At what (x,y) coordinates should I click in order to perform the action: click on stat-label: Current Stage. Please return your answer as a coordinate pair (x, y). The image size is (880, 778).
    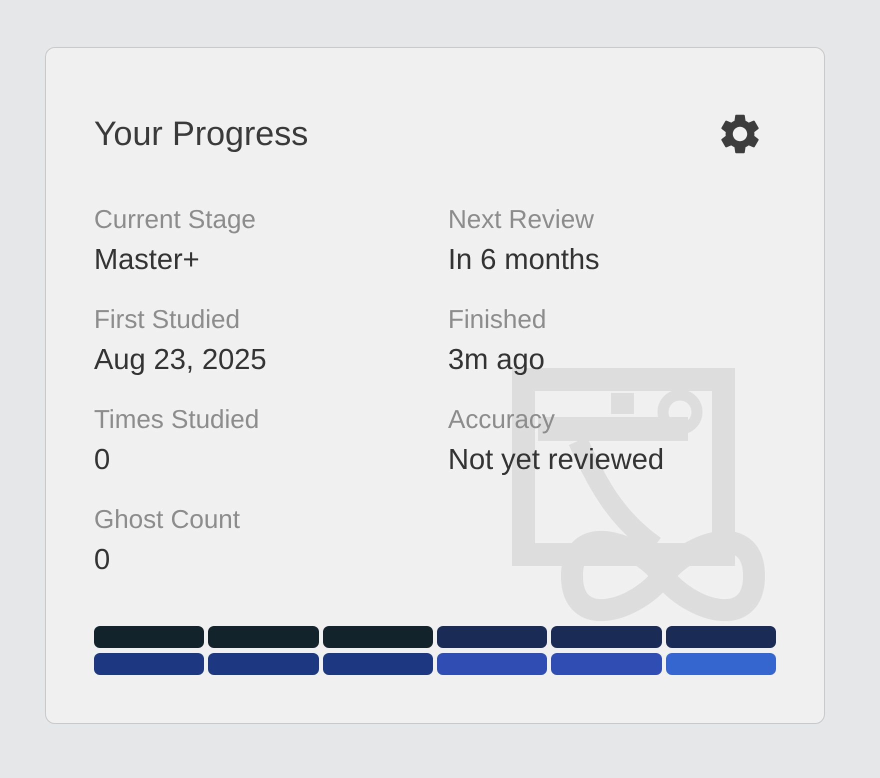
    Looking at the image, I should click on (175, 219).